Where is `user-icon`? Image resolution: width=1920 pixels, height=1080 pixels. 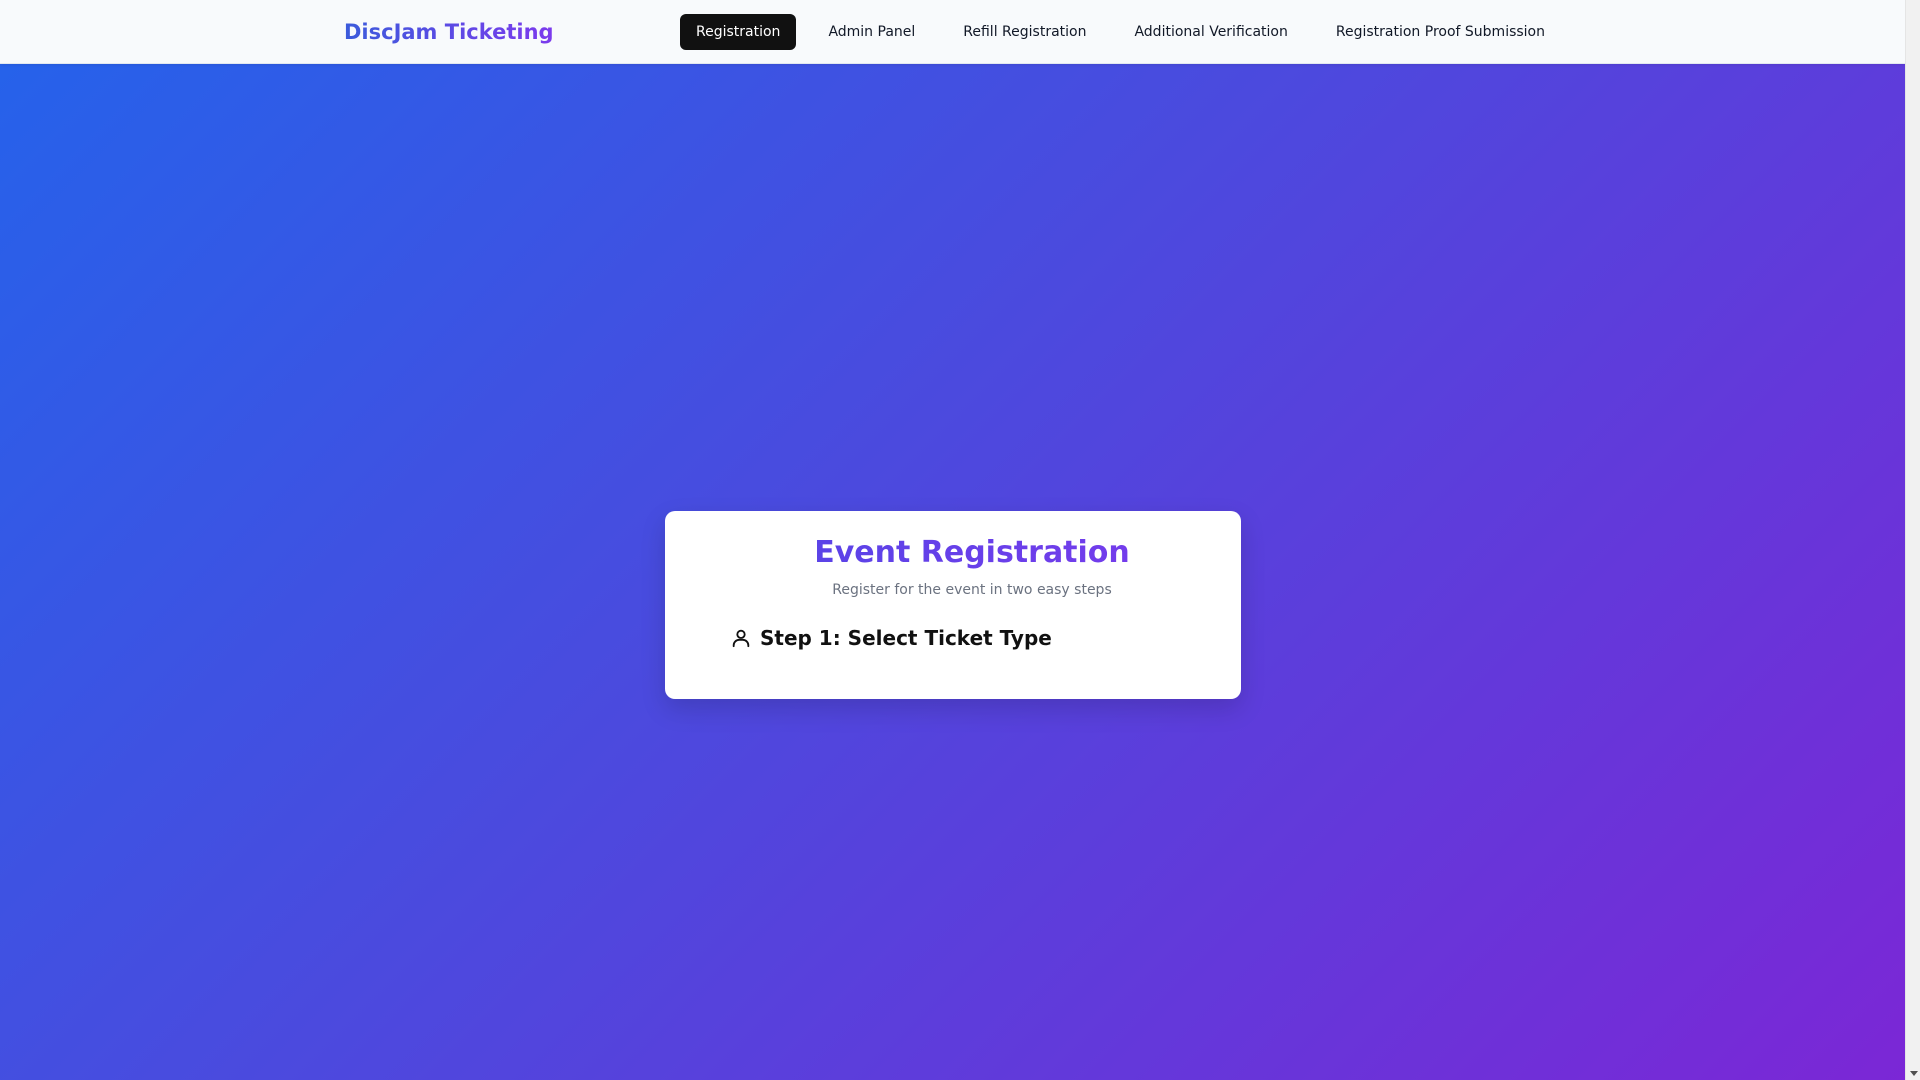
user-icon is located at coordinates (741, 638).